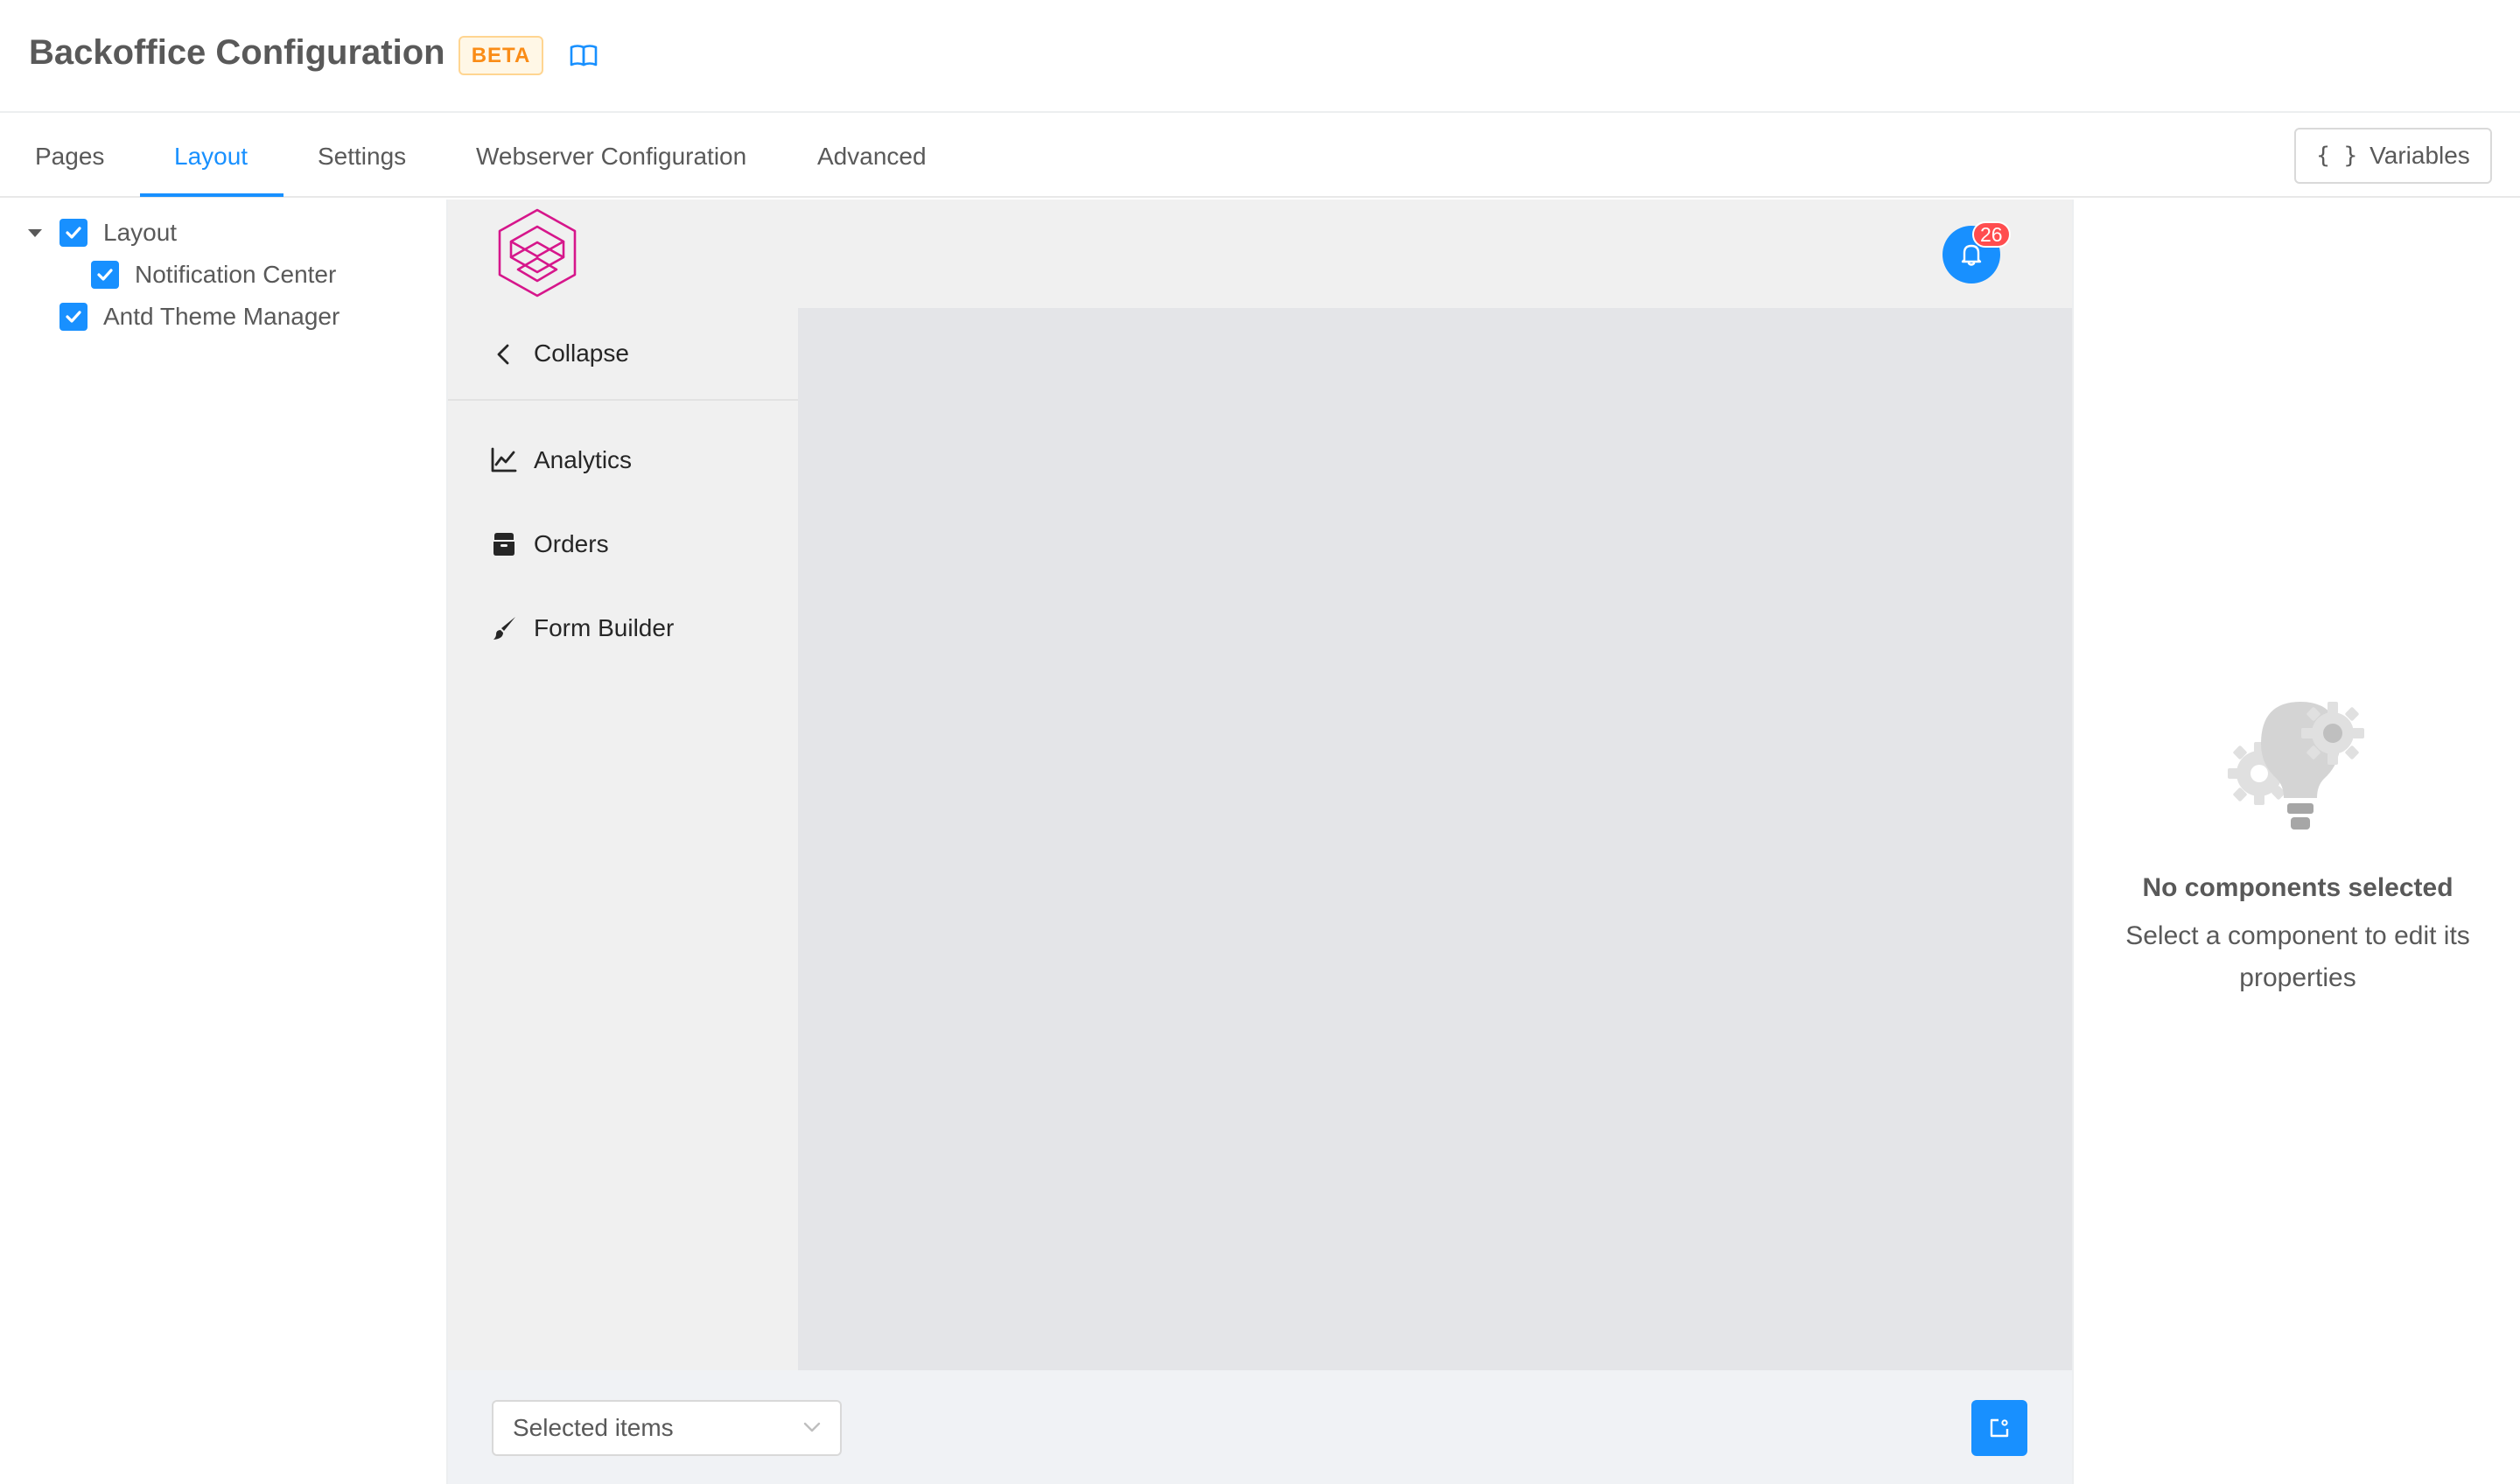 This screenshot has width=2520, height=1484. I want to click on tab-settings: Settings, so click(362, 156).